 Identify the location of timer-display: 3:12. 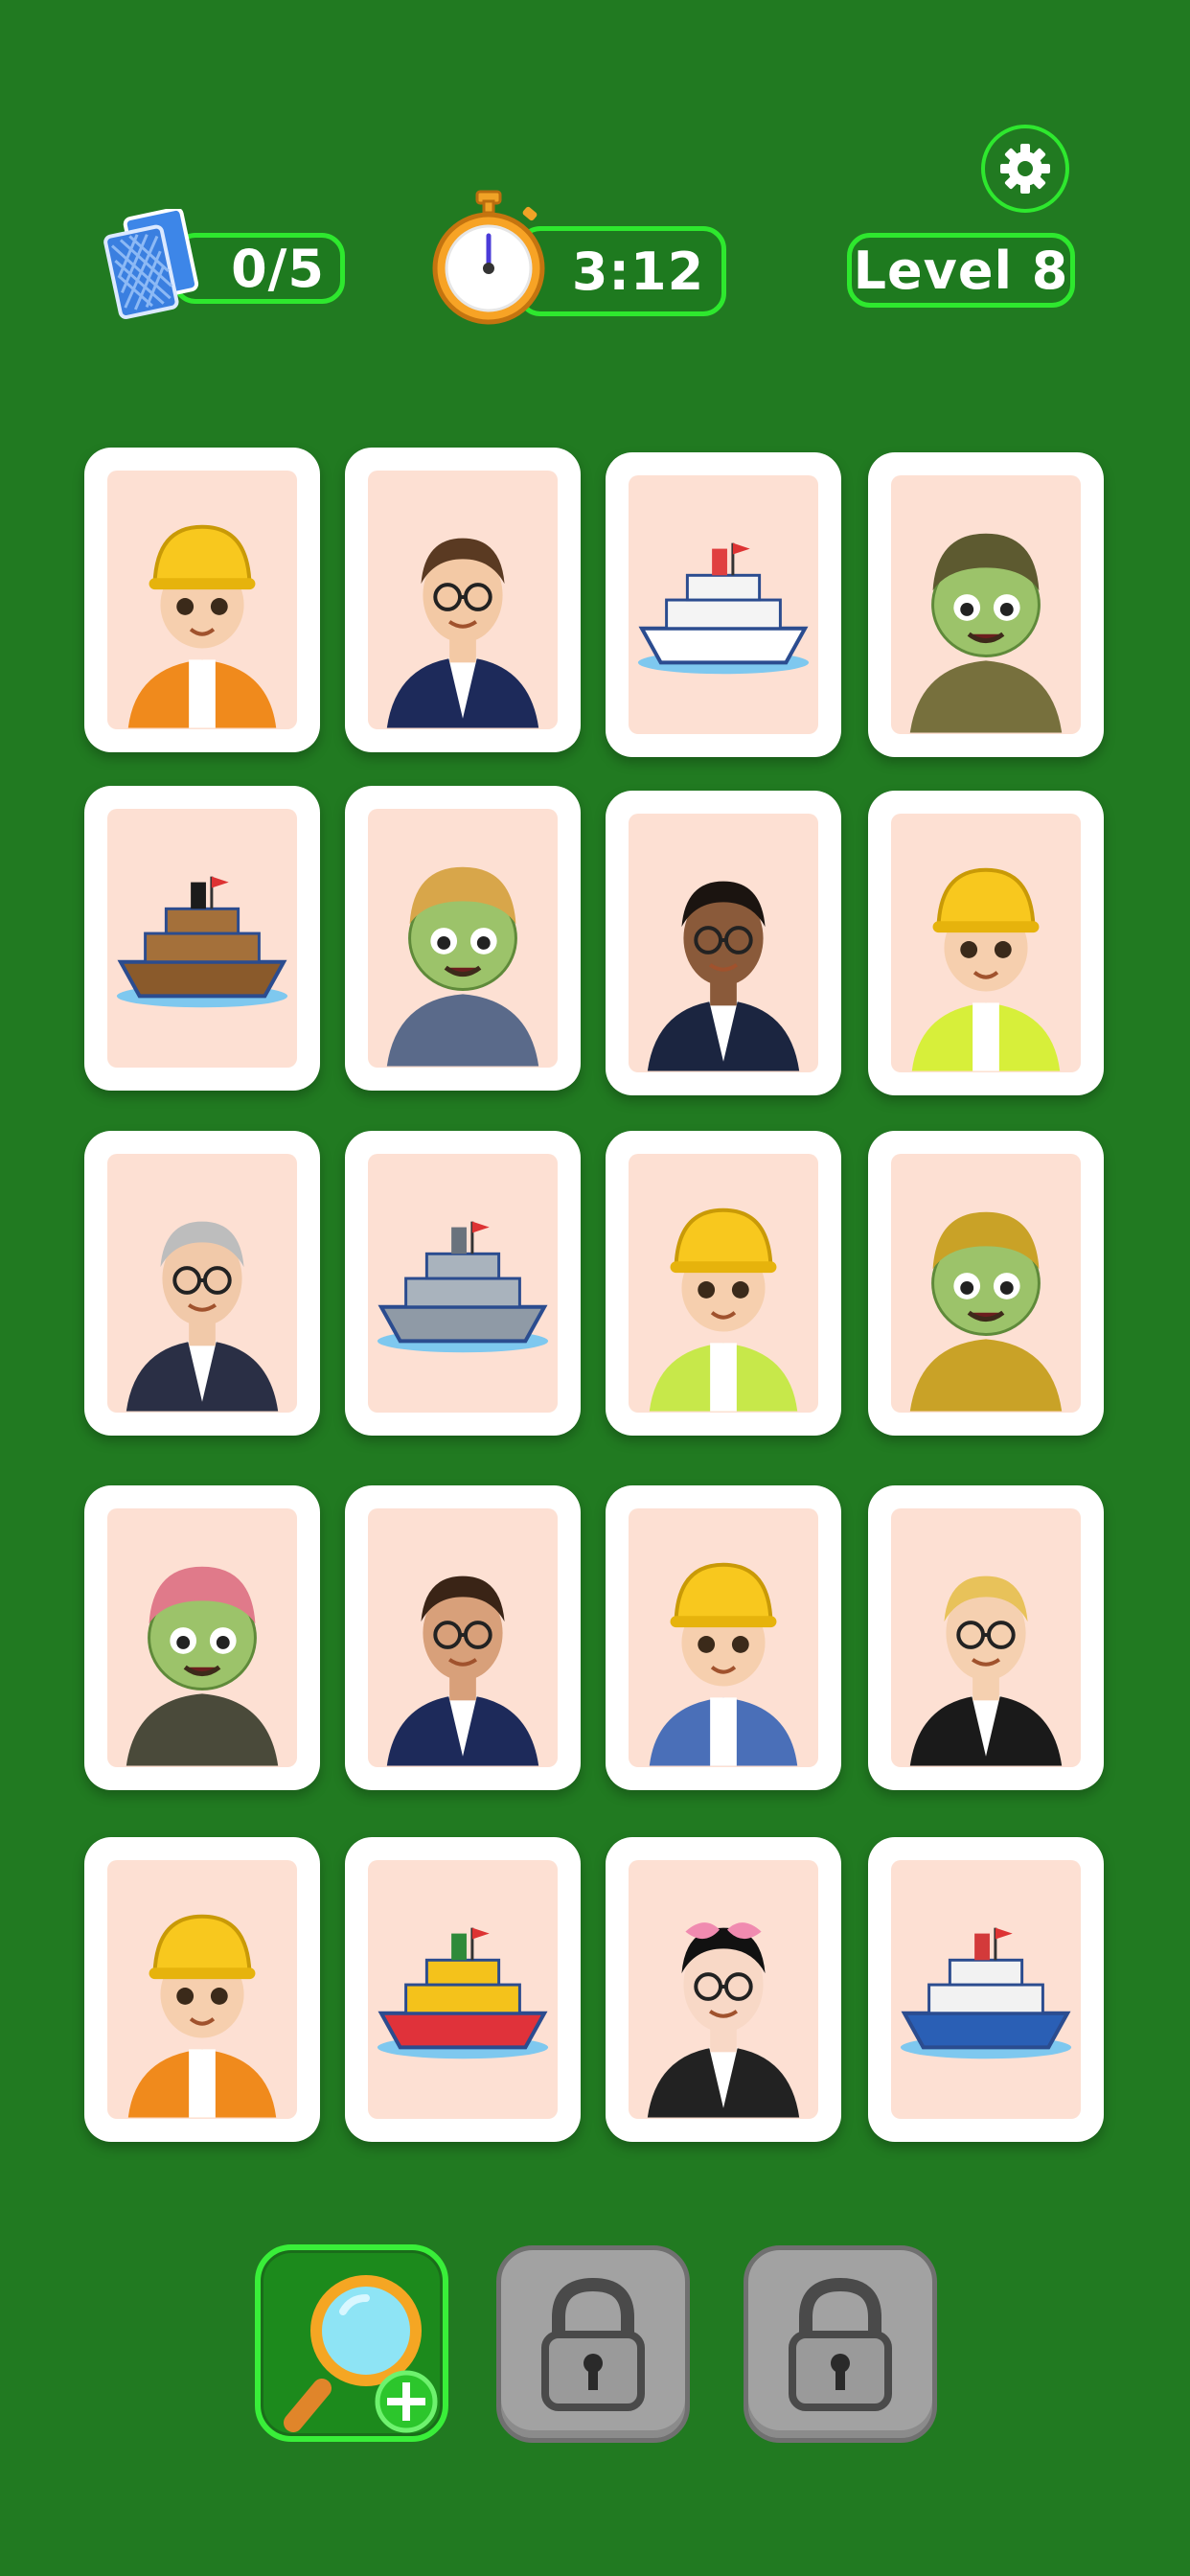
(622, 271).